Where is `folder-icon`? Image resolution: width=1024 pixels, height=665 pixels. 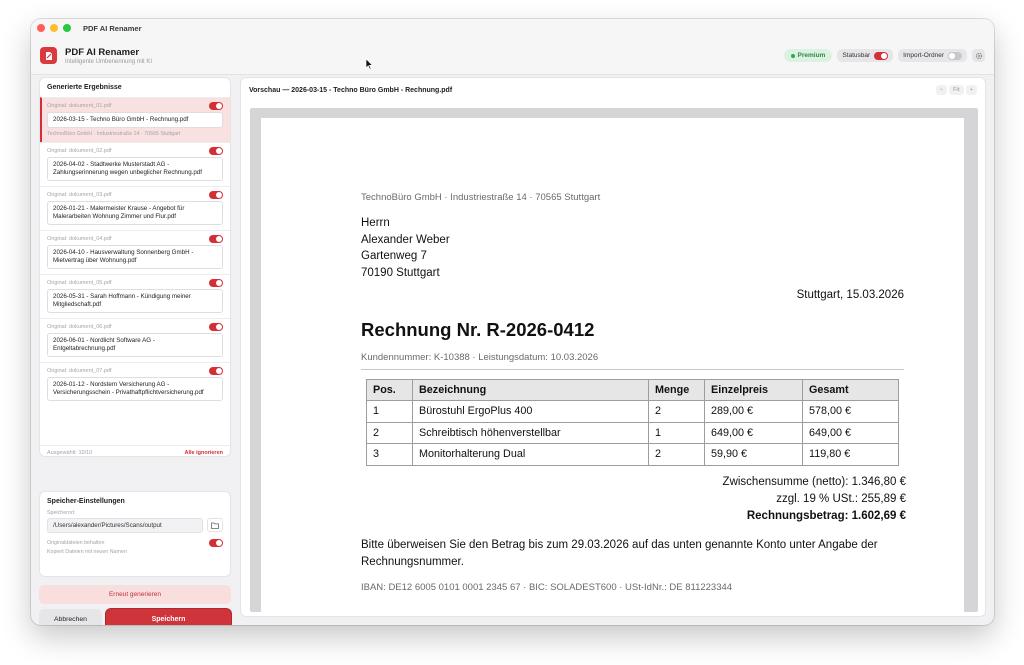
folder-icon is located at coordinates (215, 525).